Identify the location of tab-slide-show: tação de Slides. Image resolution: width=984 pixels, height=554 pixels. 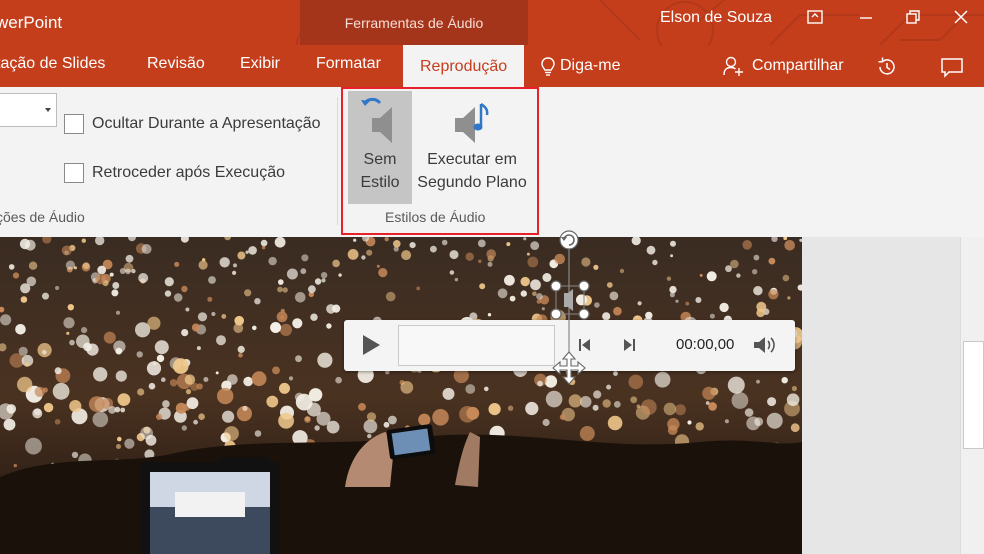
(52, 64).